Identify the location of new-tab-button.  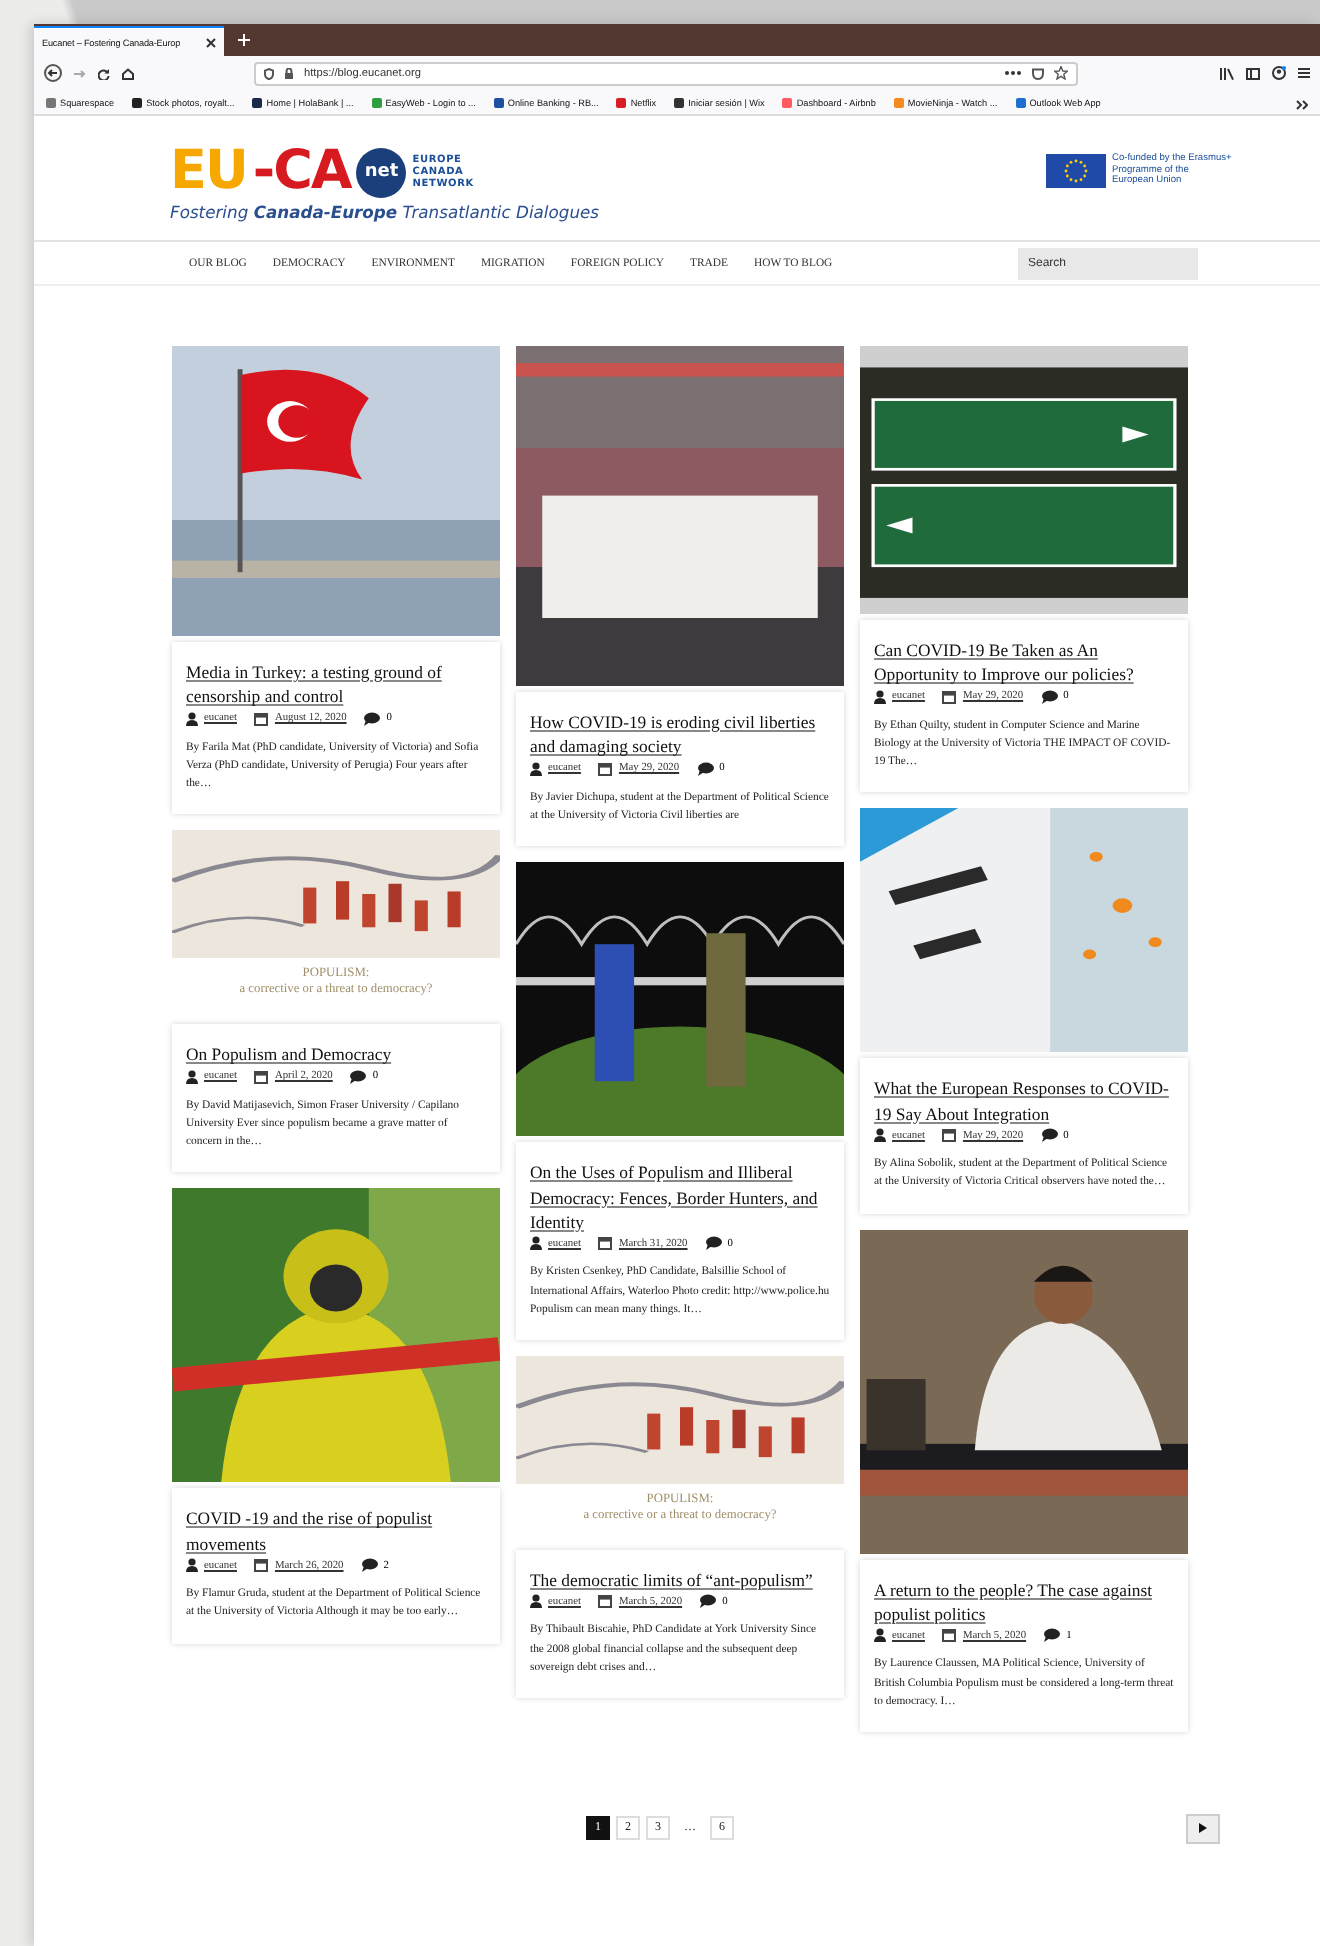
(244, 40).